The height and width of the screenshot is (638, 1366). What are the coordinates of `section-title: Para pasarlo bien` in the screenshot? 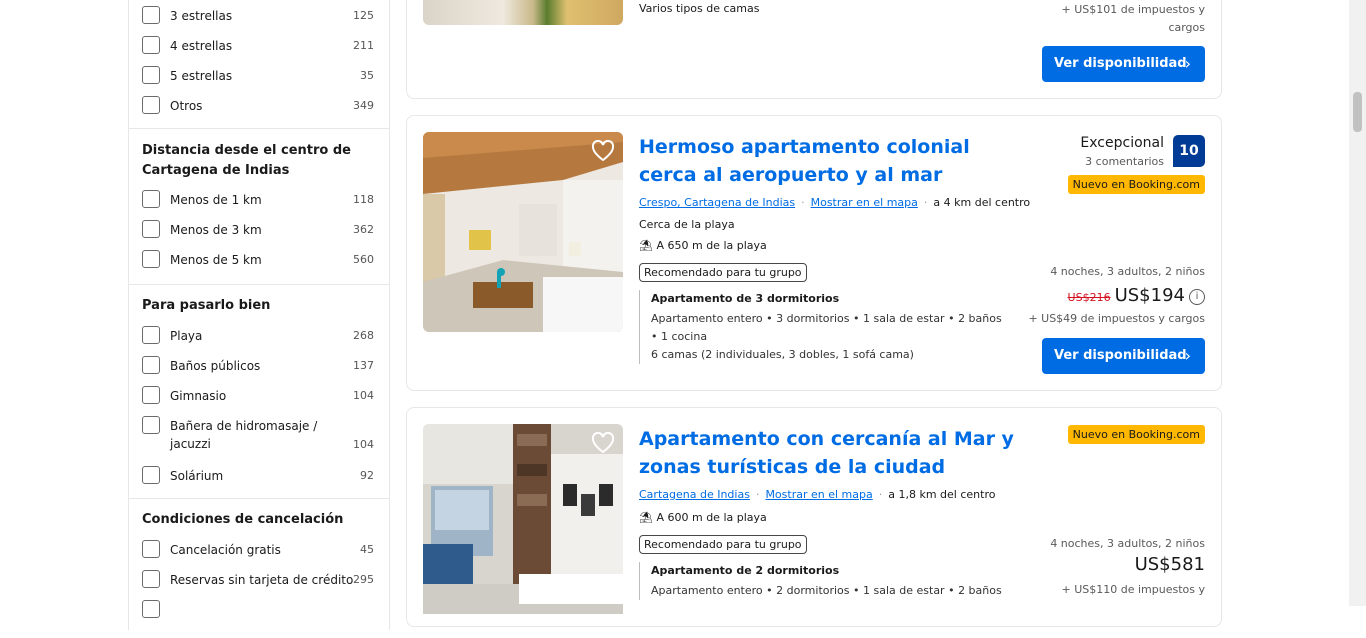 It's located at (206, 305).